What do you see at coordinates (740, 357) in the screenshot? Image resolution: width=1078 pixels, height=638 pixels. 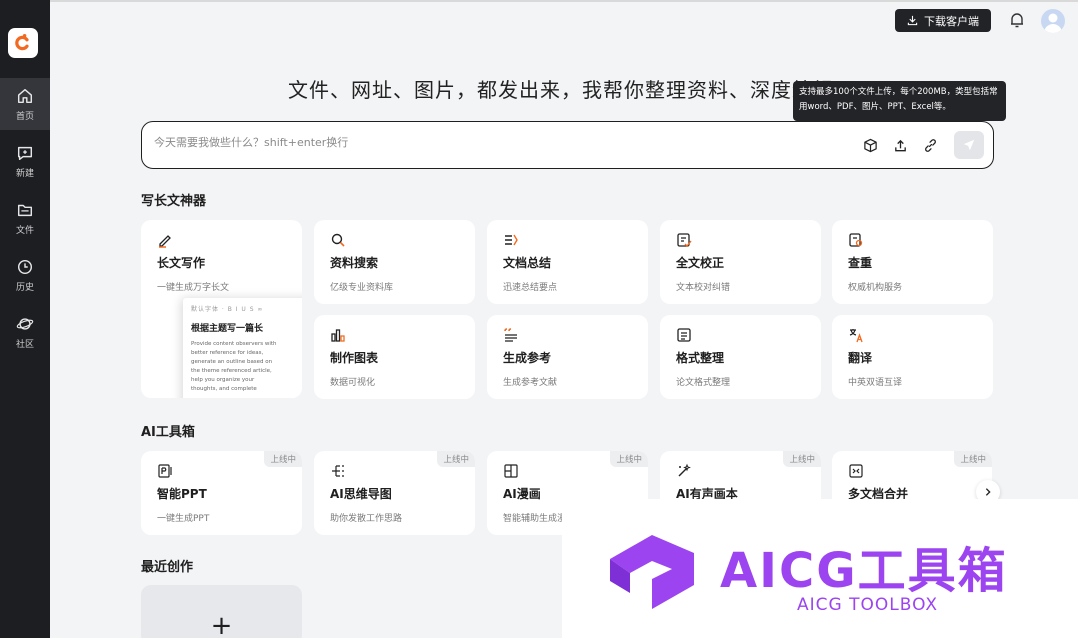 I see `format-card: 格式整理 论文格式整理` at bounding box center [740, 357].